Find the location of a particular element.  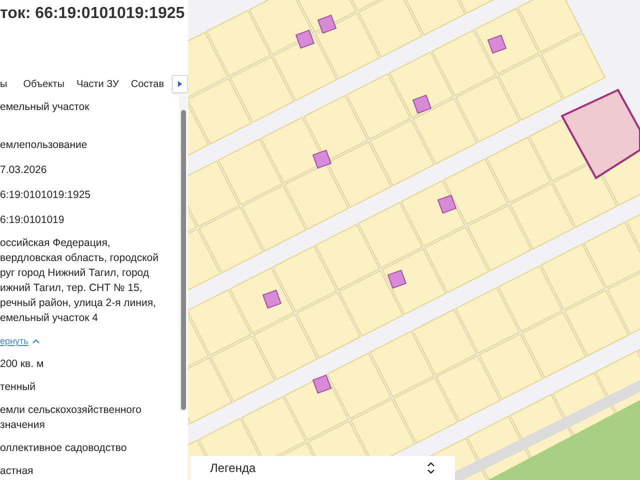

chevron-right-icon is located at coordinates (180, 84).